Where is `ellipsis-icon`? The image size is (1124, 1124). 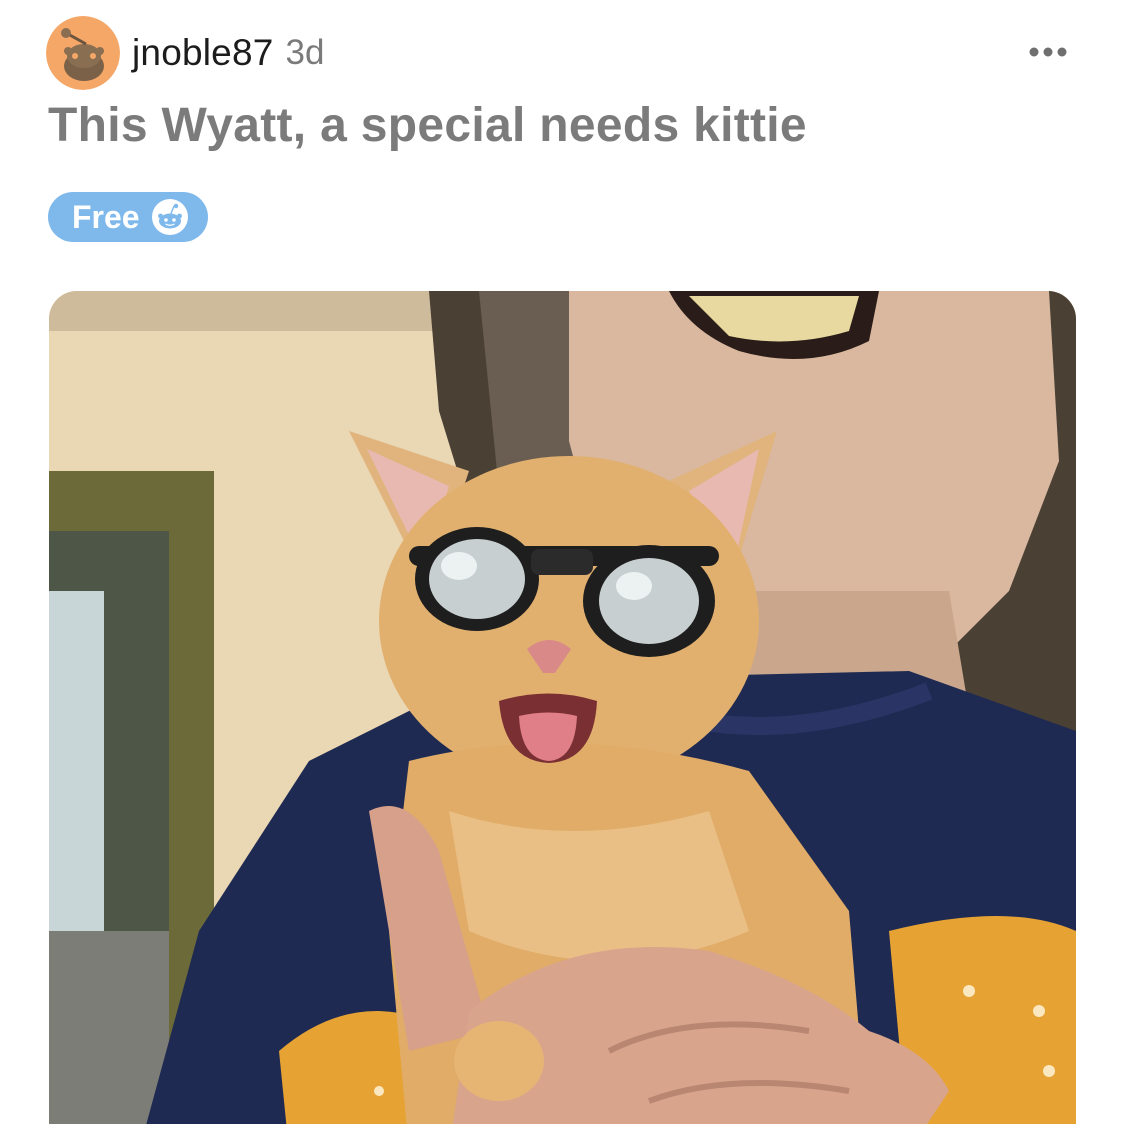
ellipsis-icon is located at coordinates (1048, 52).